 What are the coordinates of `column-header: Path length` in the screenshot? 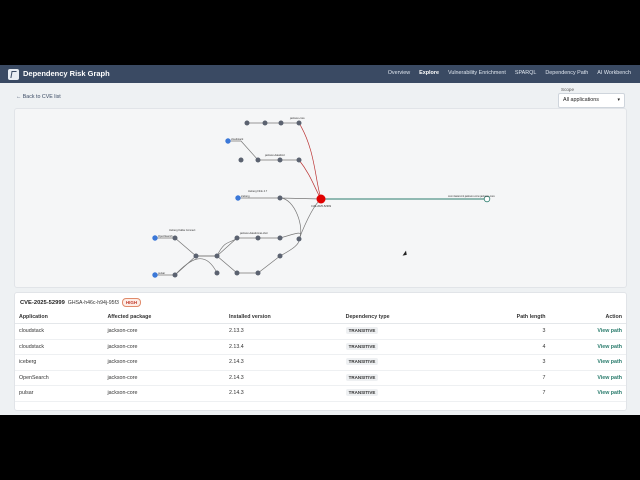 It's located at (506, 317).